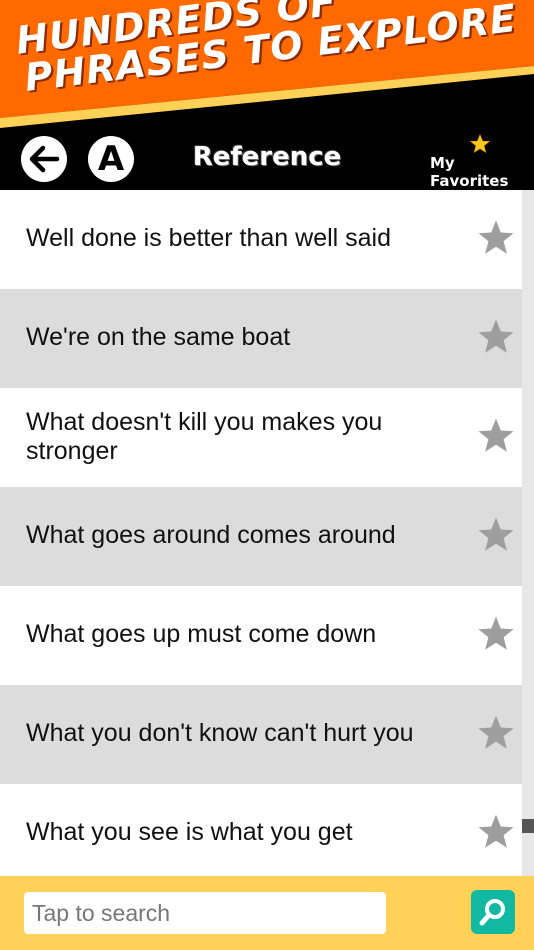 Image resolution: width=534 pixels, height=950 pixels. Describe the element at coordinates (528, 533) in the screenshot. I see `scrollbar-track` at that location.